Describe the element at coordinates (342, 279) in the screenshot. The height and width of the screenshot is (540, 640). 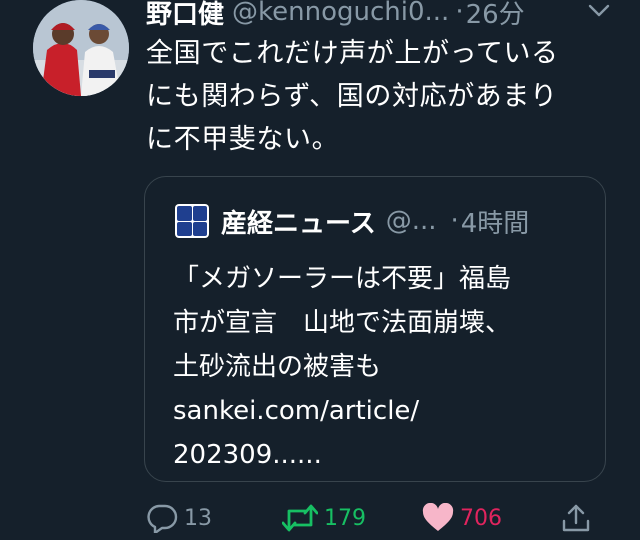
I see `quoted-text-line: 「メガソーラーは不要」福島` at that location.